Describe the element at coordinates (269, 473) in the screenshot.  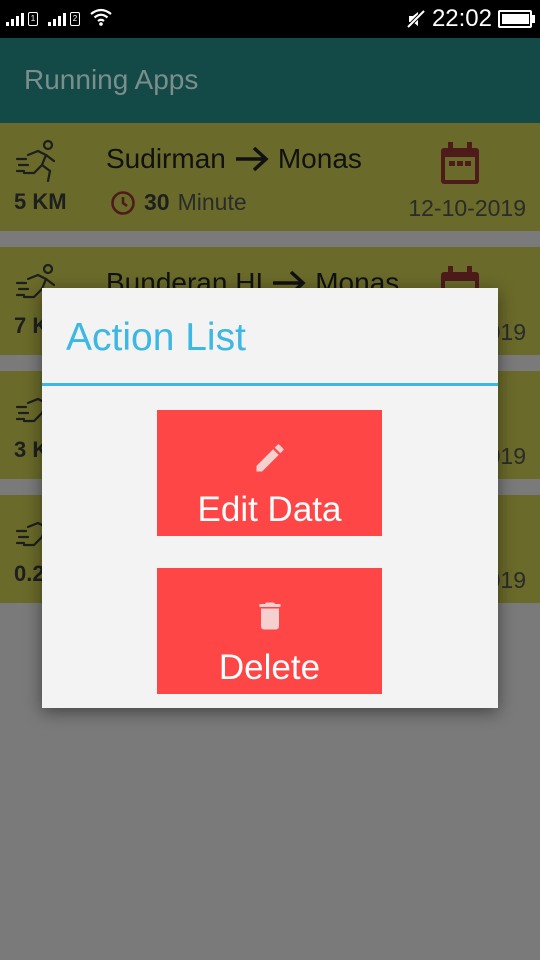
I see `edit-data-button: Edit Data` at that location.